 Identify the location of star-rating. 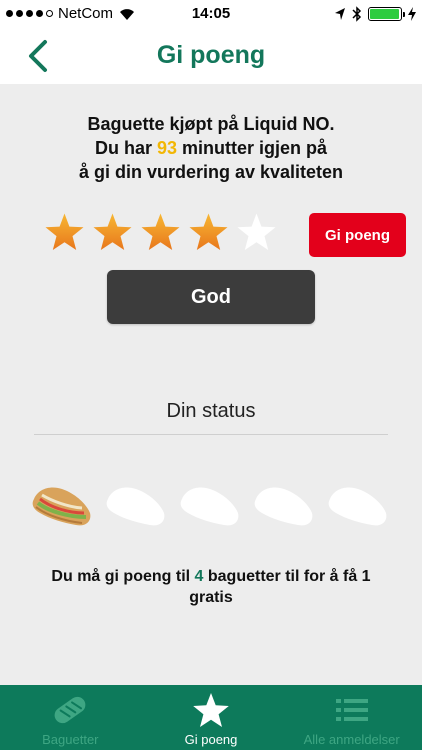
(160, 232).